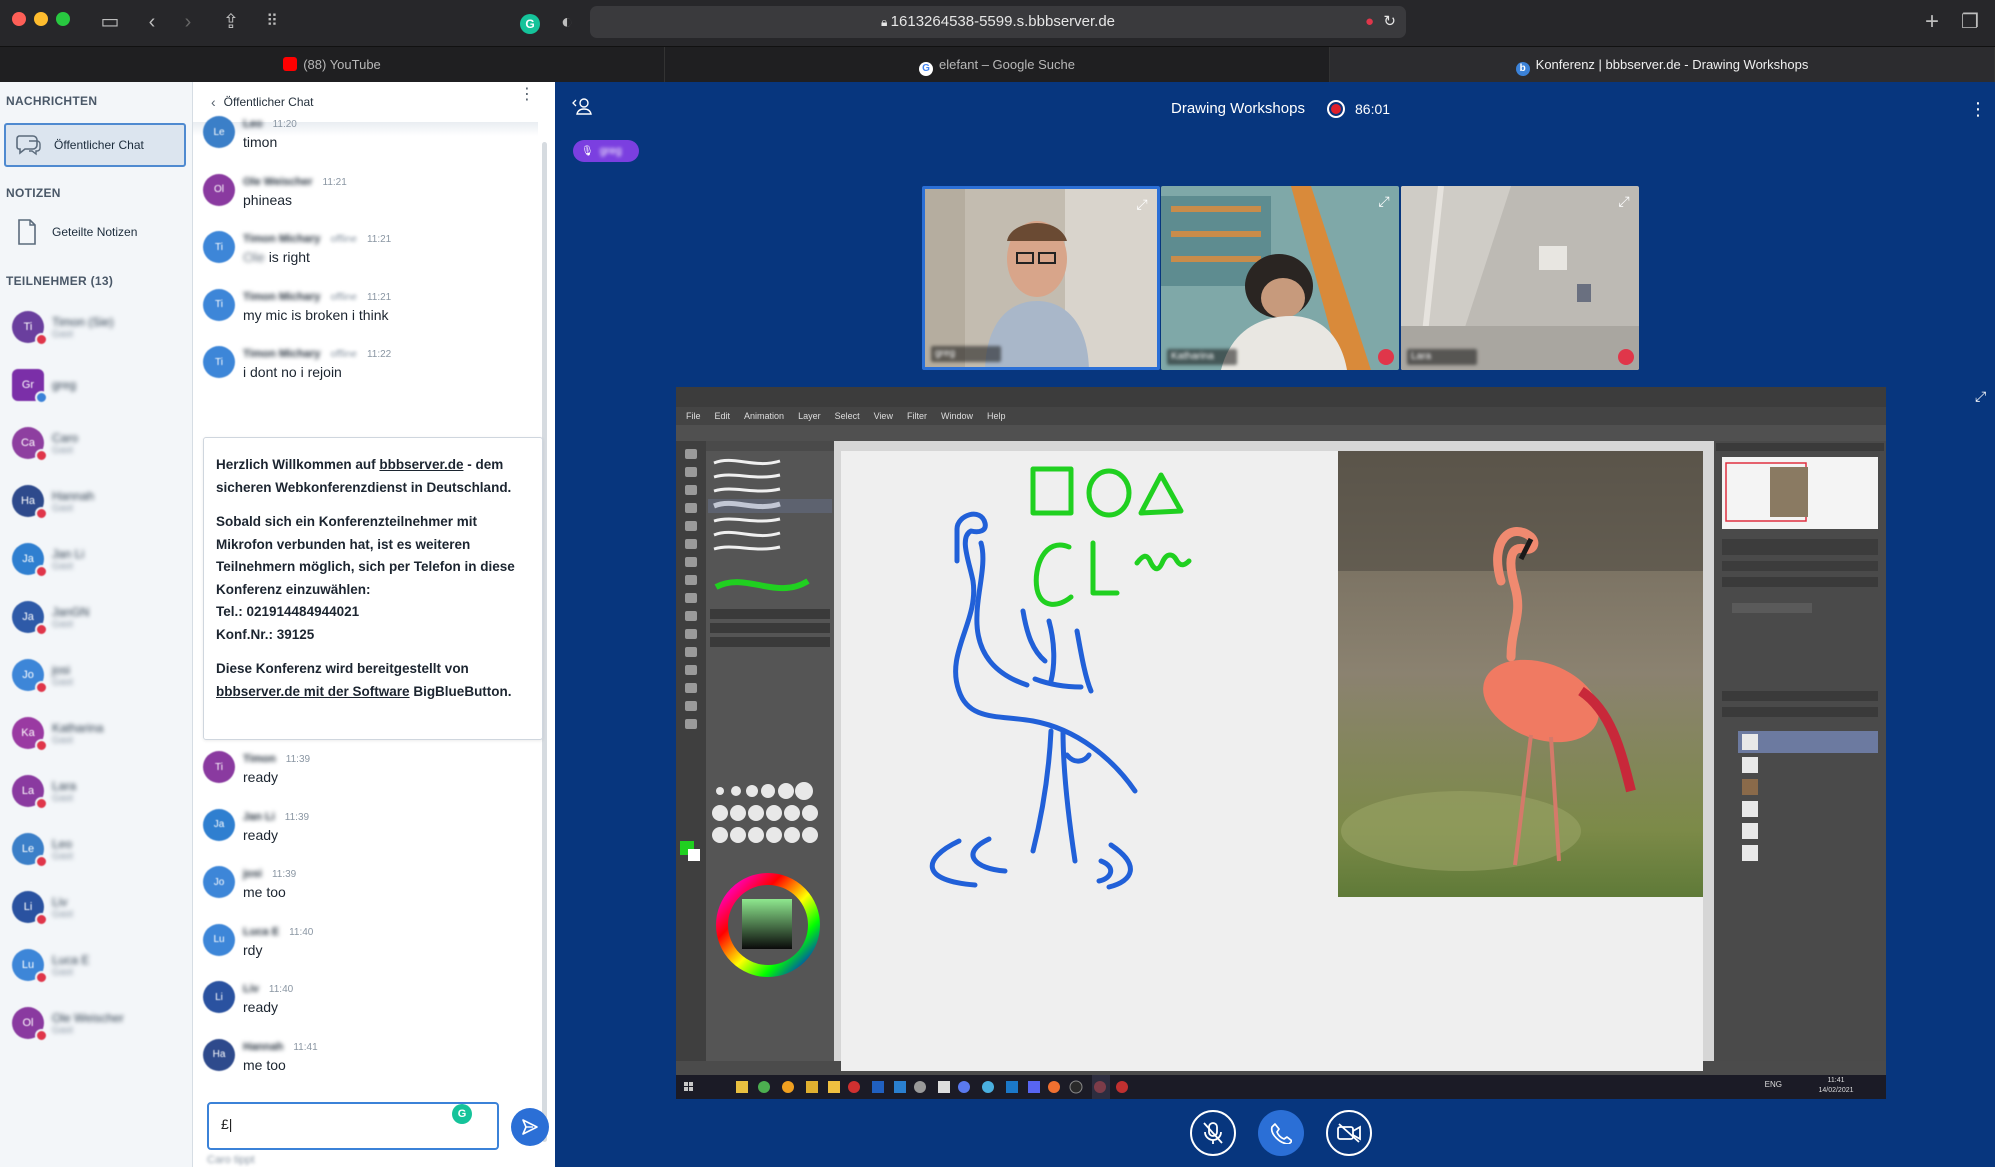  What do you see at coordinates (809, 416) in the screenshot?
I see `app-menu-item: Layer` at bounding box center [809, 416].